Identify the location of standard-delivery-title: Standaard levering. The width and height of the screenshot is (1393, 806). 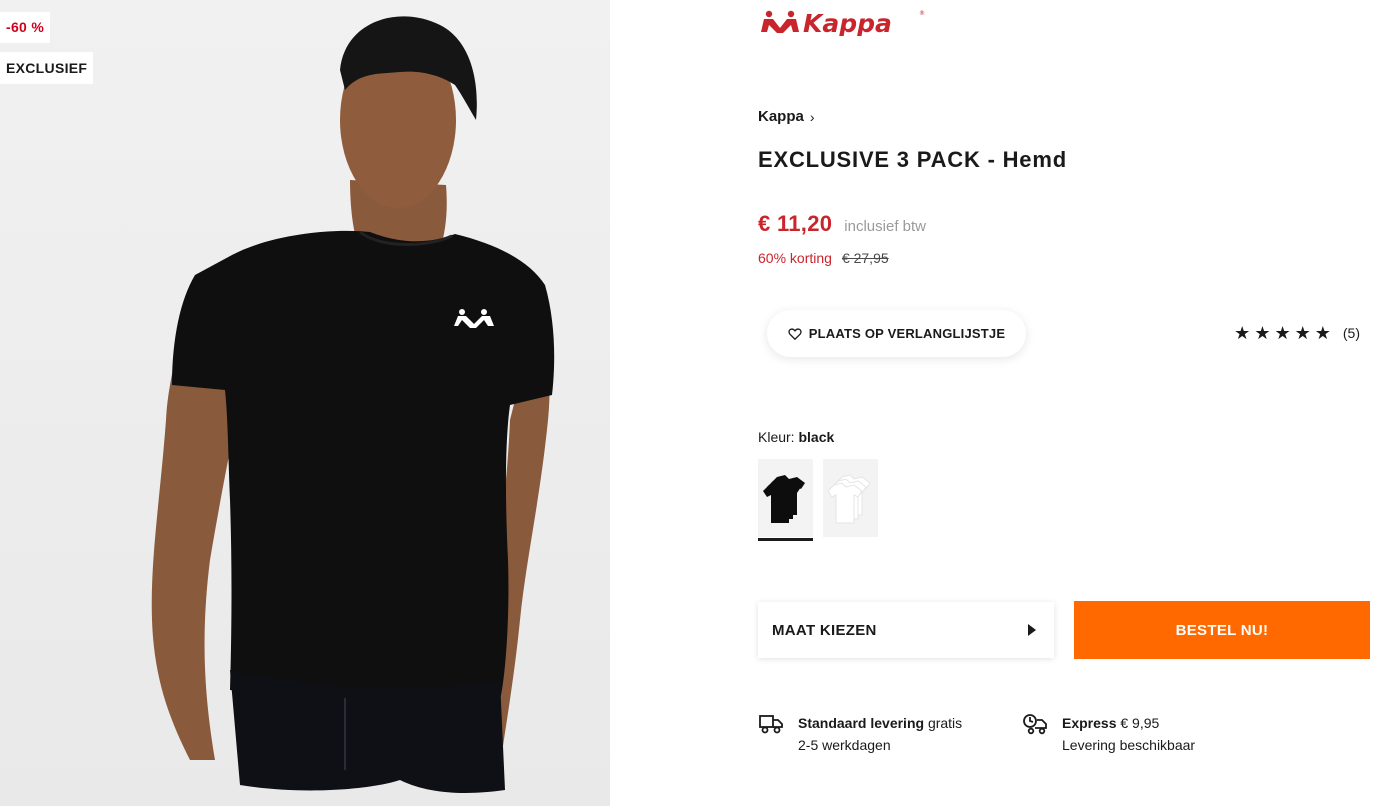
(861, 723).